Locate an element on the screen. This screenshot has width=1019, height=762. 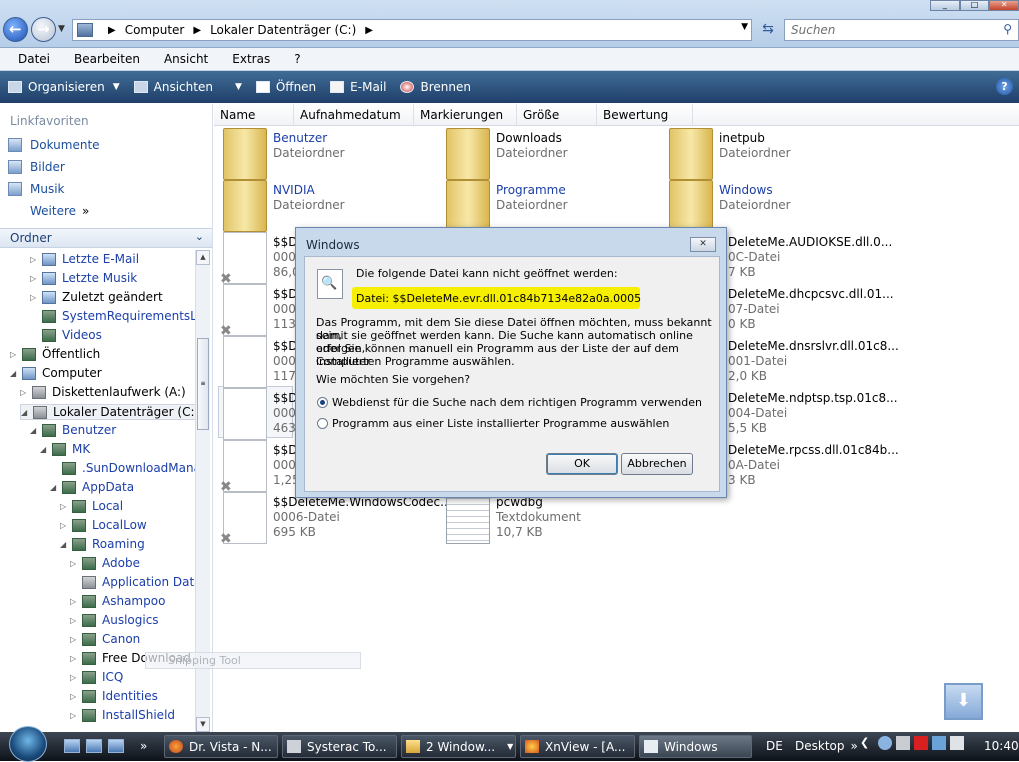
tree-item: ◢ Roaming is located at coordinates (102, 544).